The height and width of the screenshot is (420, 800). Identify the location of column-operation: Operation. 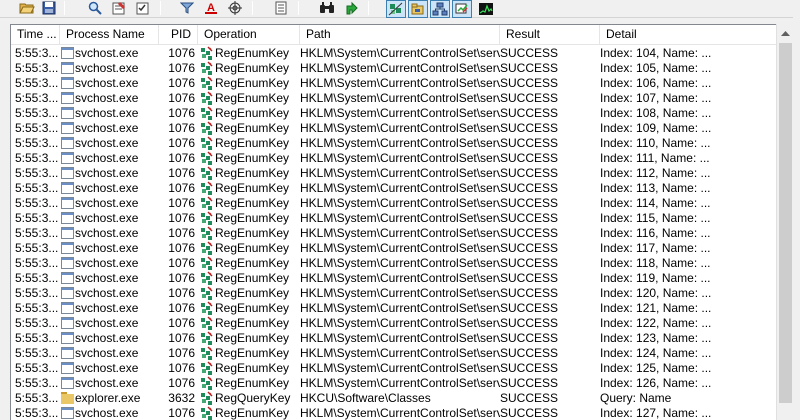
(249, 35).